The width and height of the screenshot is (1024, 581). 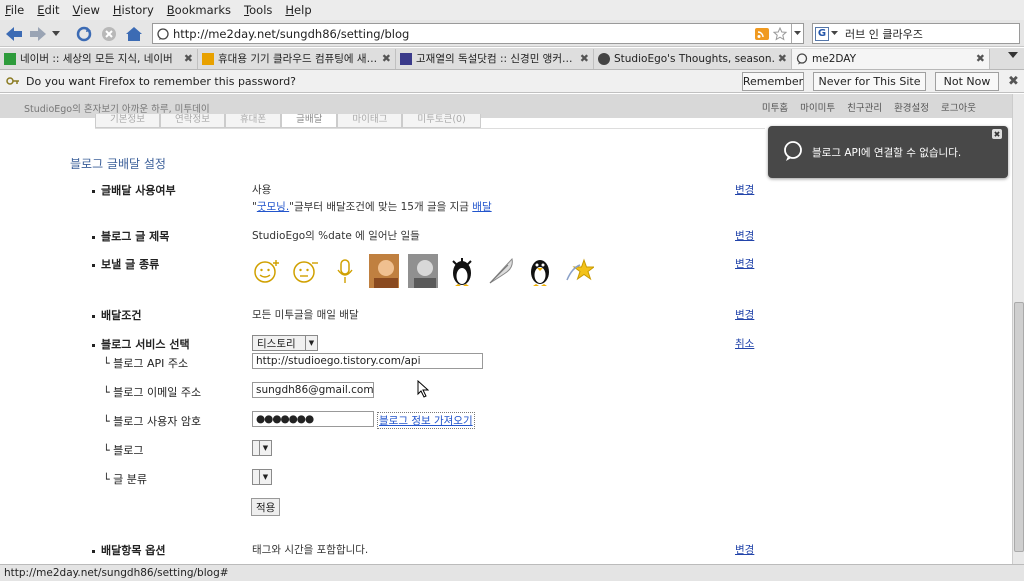 What do you see at coordinates (133, 10) in the screenshot?
I see `menu-history: History` at bounding box center [133, 10].